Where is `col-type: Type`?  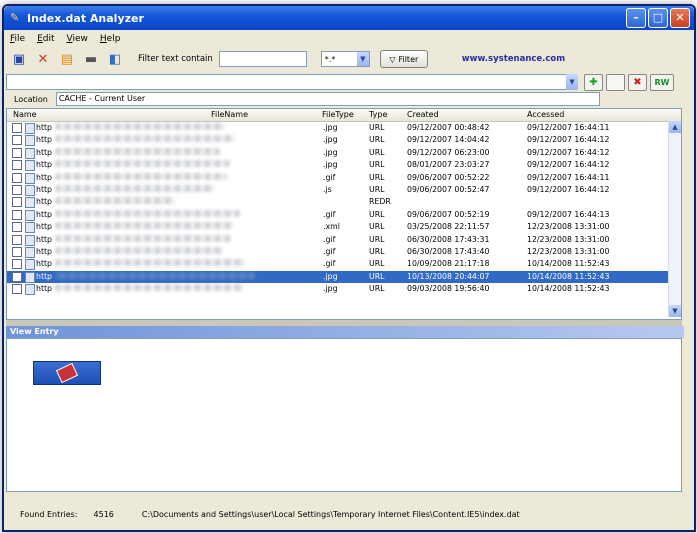
col-type: Type is located at coordinates (378, 114).